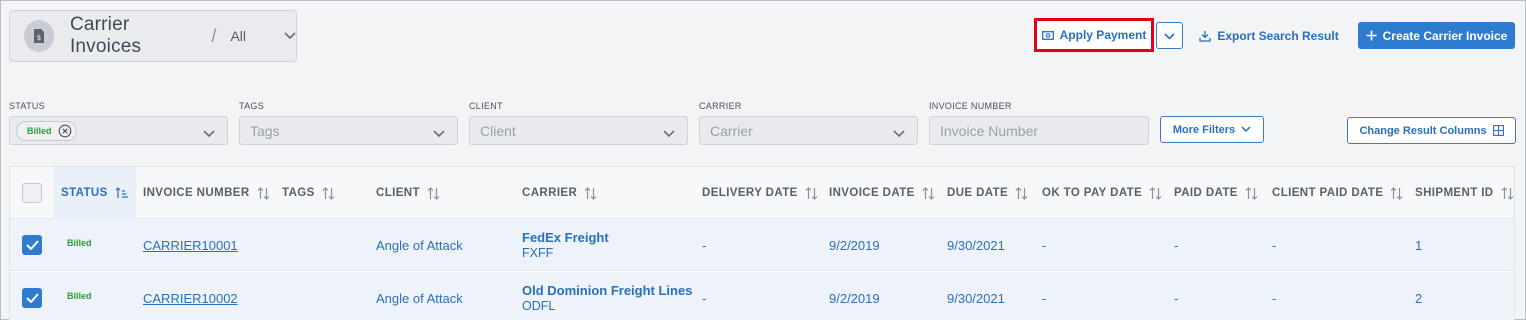  I want to click on view-selector-label: All, so click(238, 36).